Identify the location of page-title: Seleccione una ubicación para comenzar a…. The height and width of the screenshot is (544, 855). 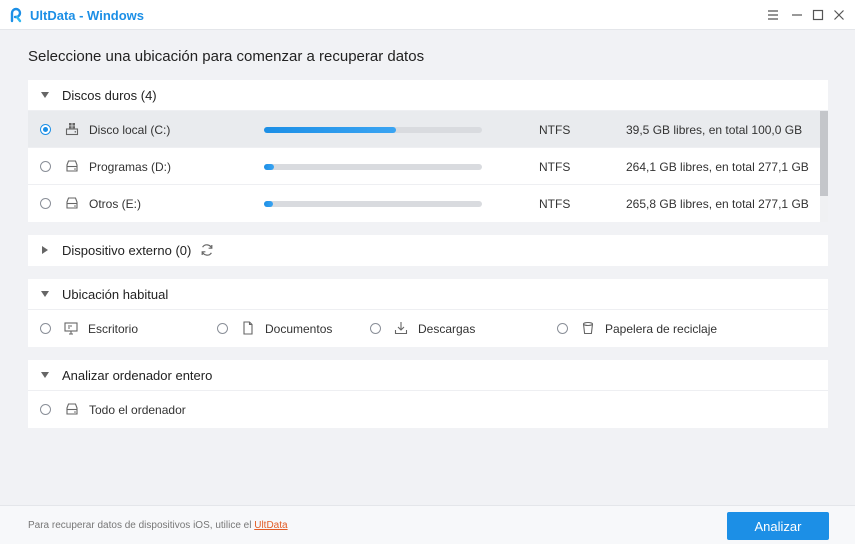
(226, 56).